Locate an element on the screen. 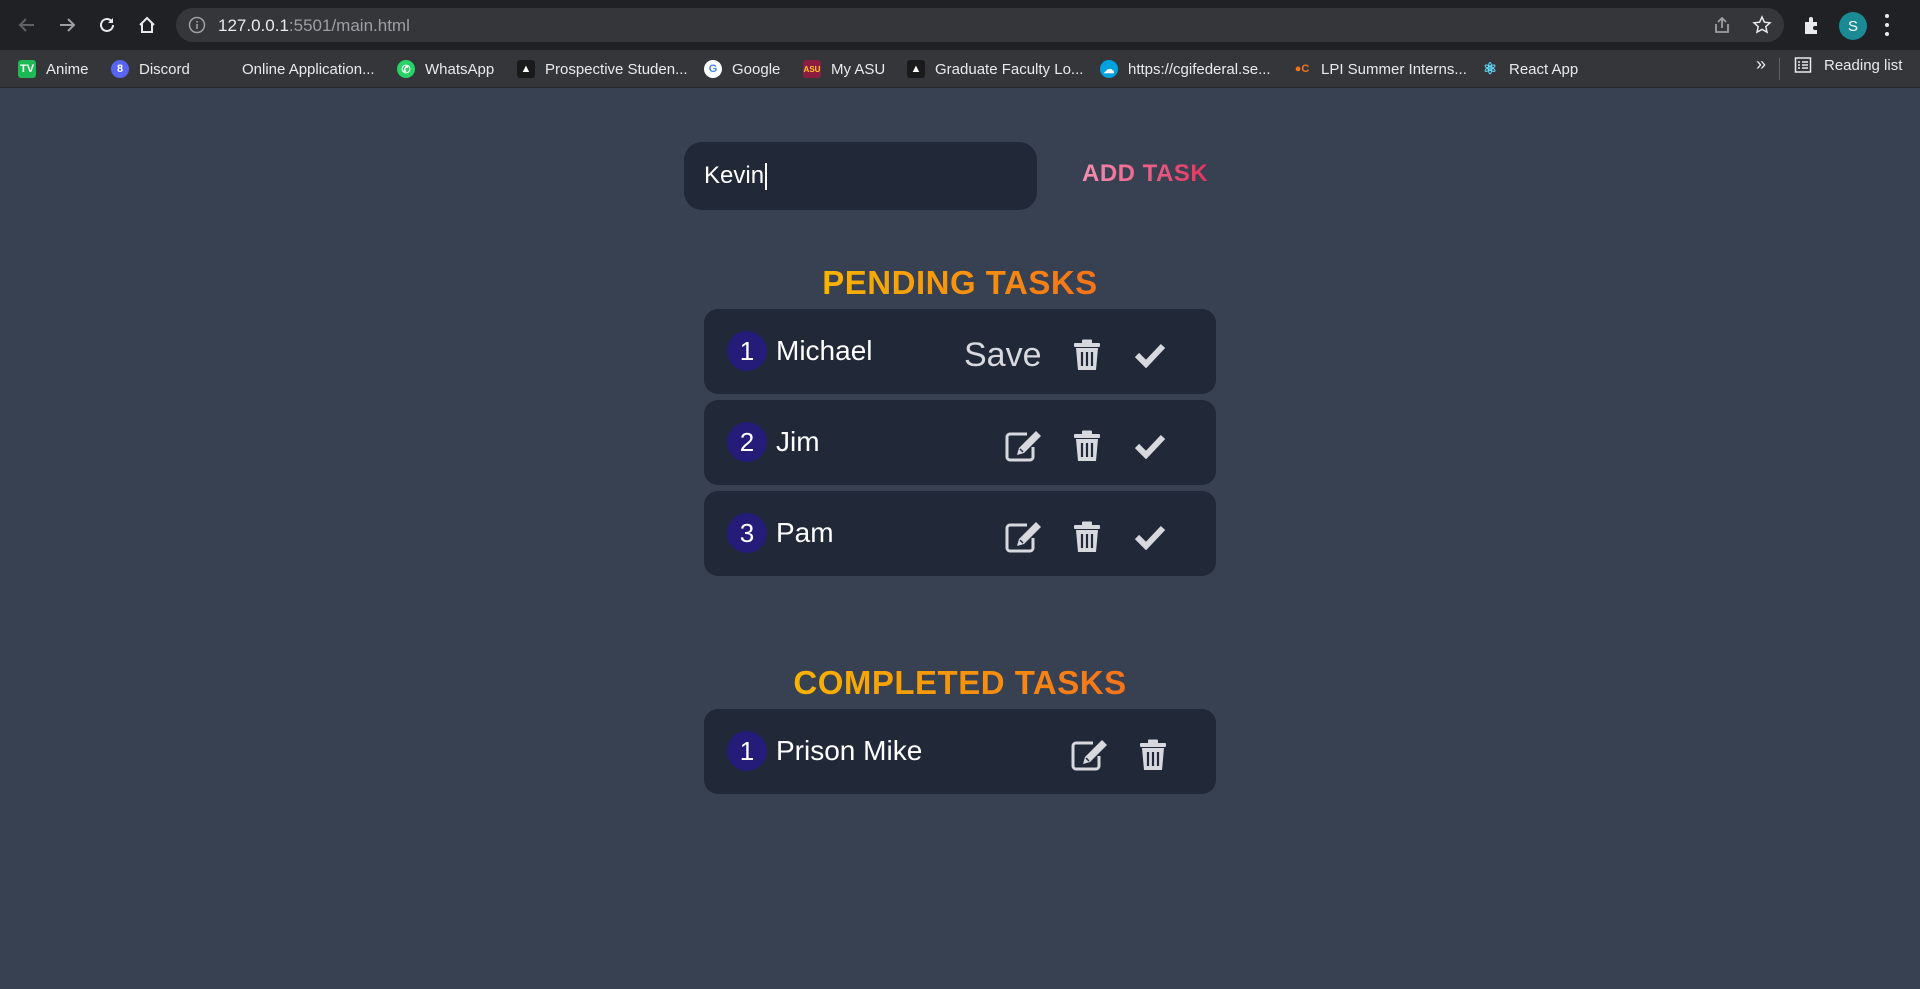 The width and height of the screenshot is (1920, 989). url-text: 127.0.0.1:5501/main.html is located at coordinates (314, 26).